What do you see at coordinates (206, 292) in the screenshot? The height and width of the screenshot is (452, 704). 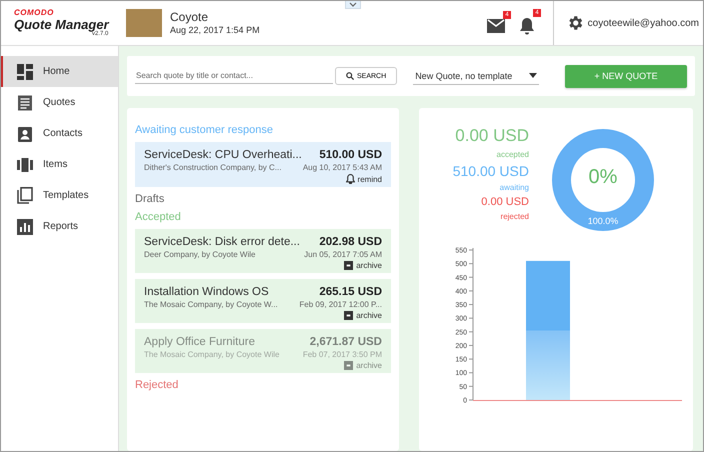 I see `quote-title: Installation Windows OS` at bounding box center [206, 292].